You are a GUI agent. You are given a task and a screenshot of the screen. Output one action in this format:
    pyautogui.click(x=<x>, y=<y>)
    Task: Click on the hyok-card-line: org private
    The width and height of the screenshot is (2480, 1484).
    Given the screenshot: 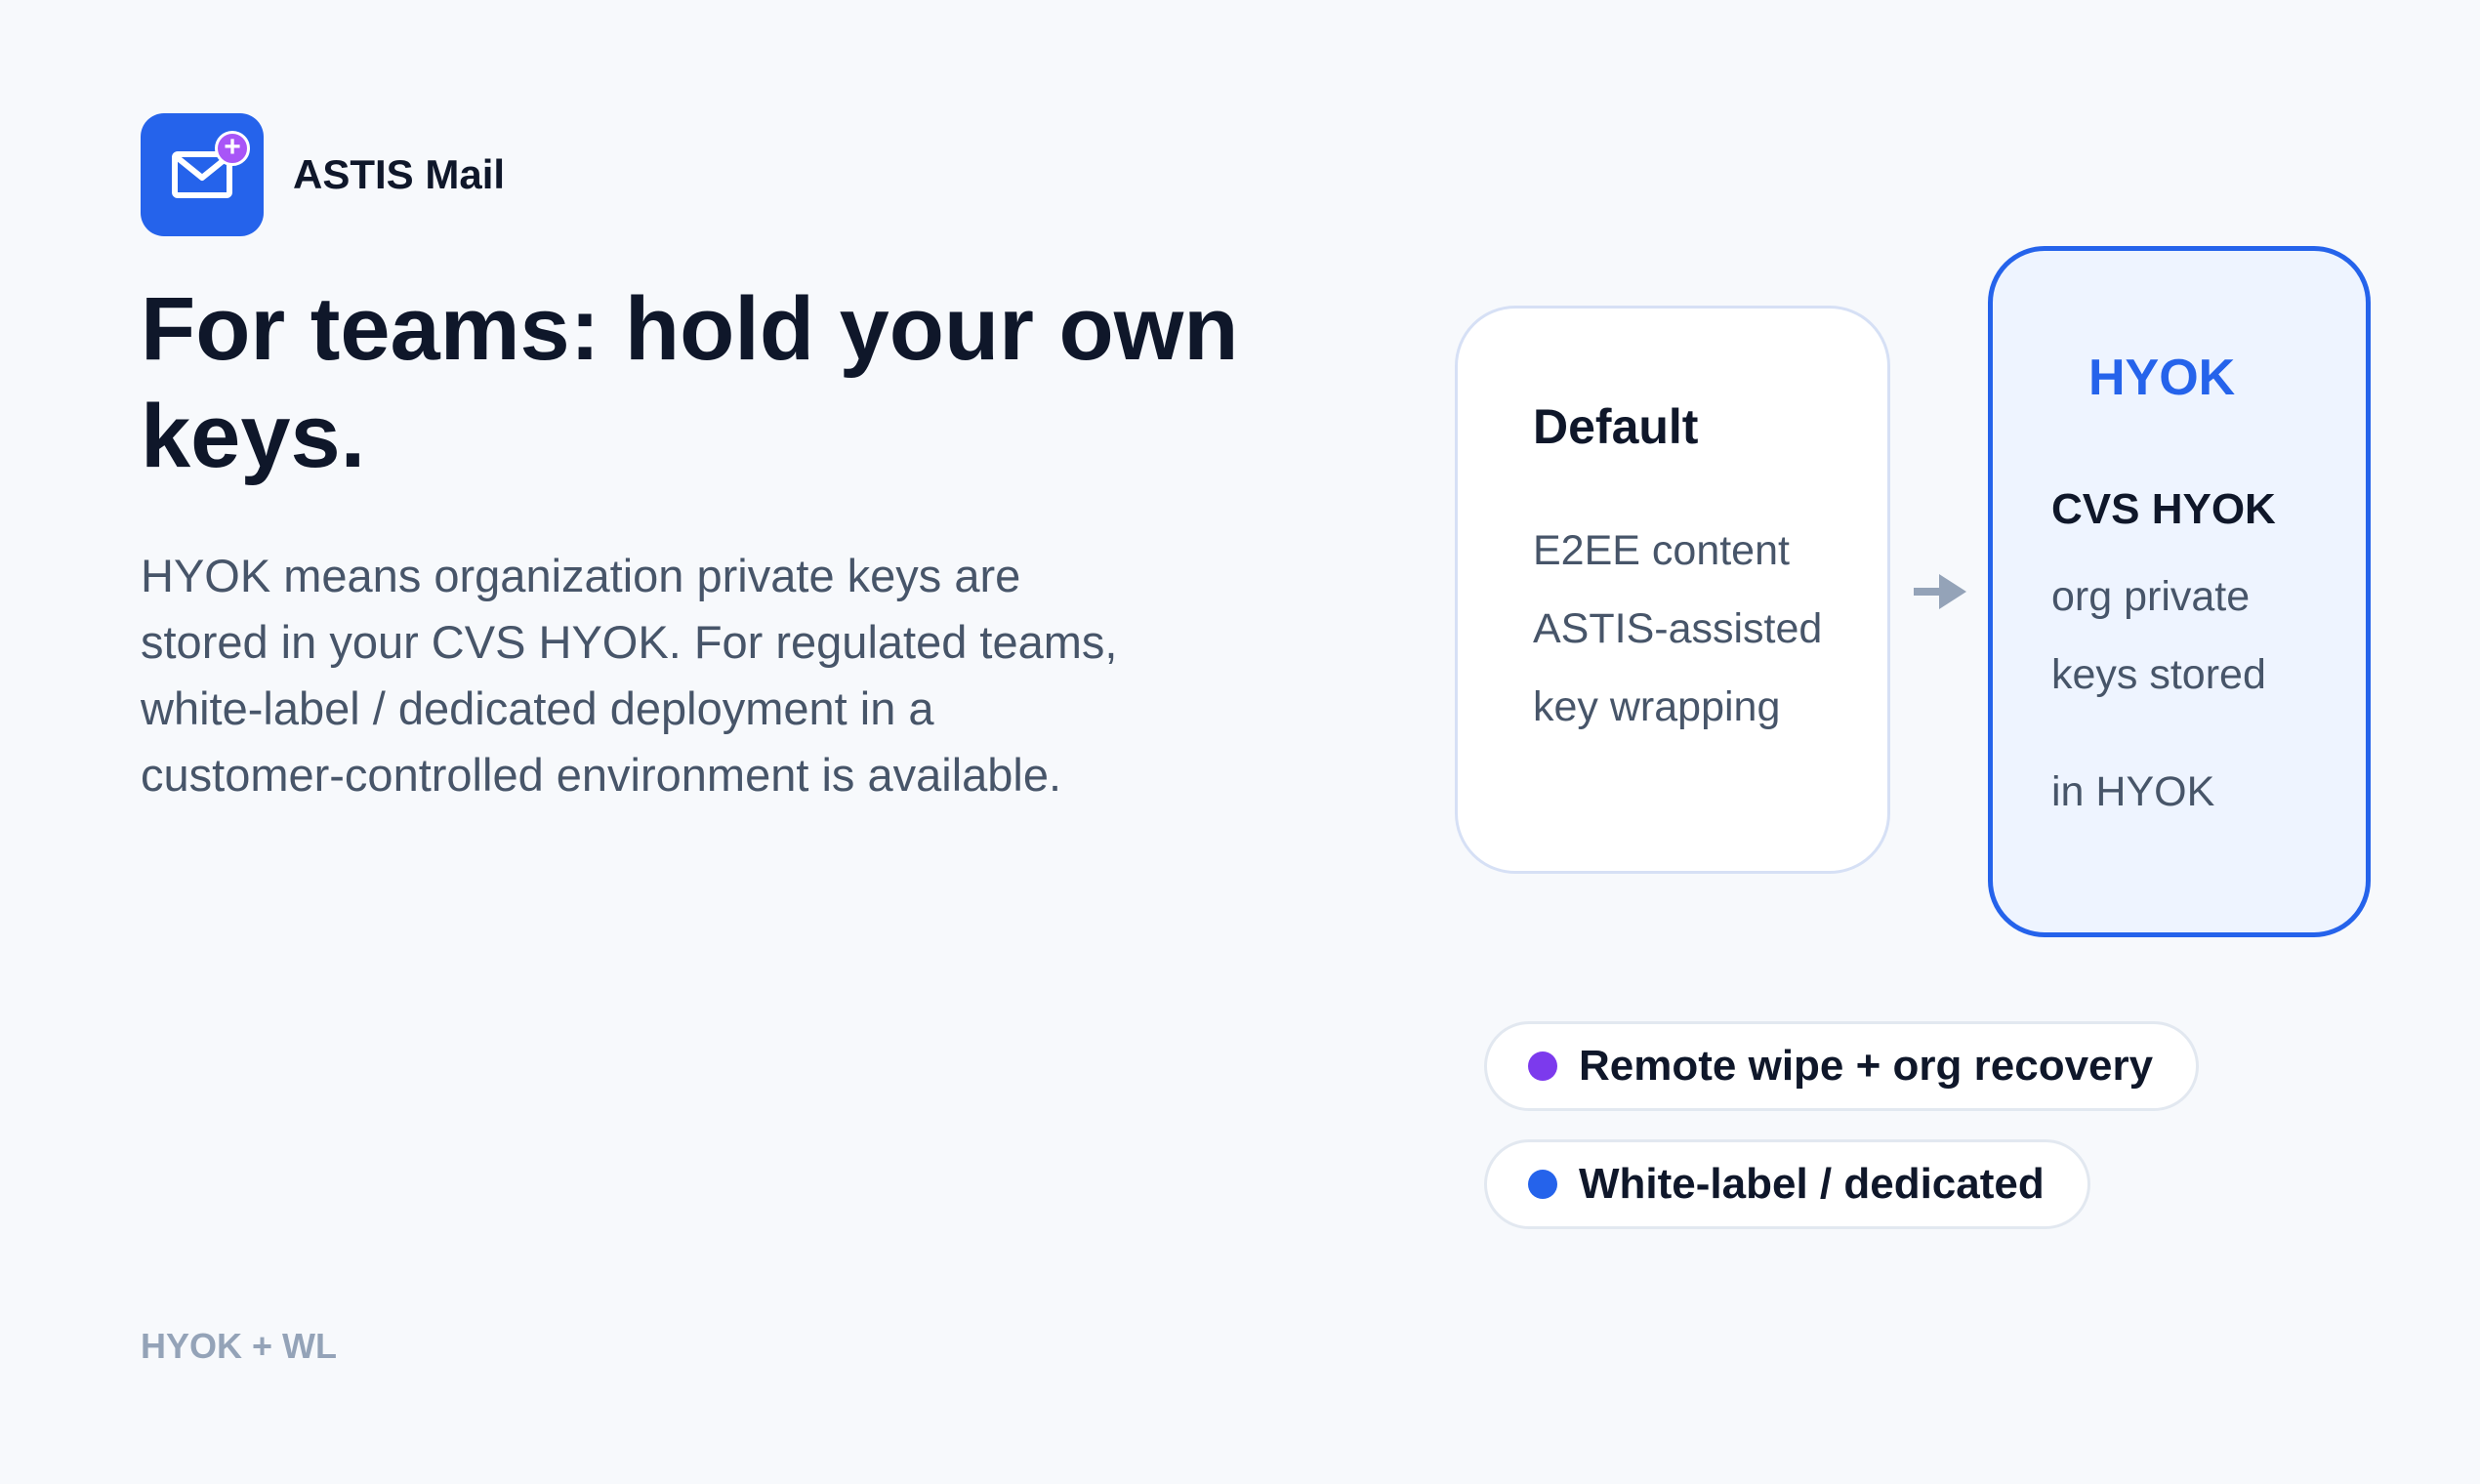 What is the action you would take?
    pyautogui.click(x=2151, y=597)
    